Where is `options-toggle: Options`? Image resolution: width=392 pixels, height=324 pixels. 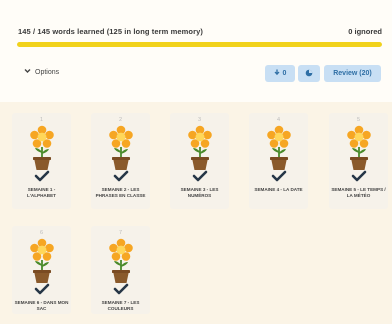 options-toggle: Options is located at coordinates (41, 72).